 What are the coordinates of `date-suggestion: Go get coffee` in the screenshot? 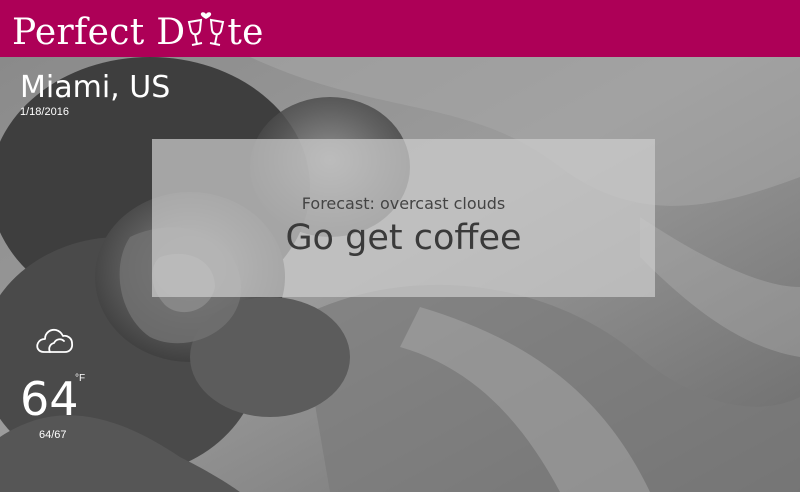 It's located at (403, 238).